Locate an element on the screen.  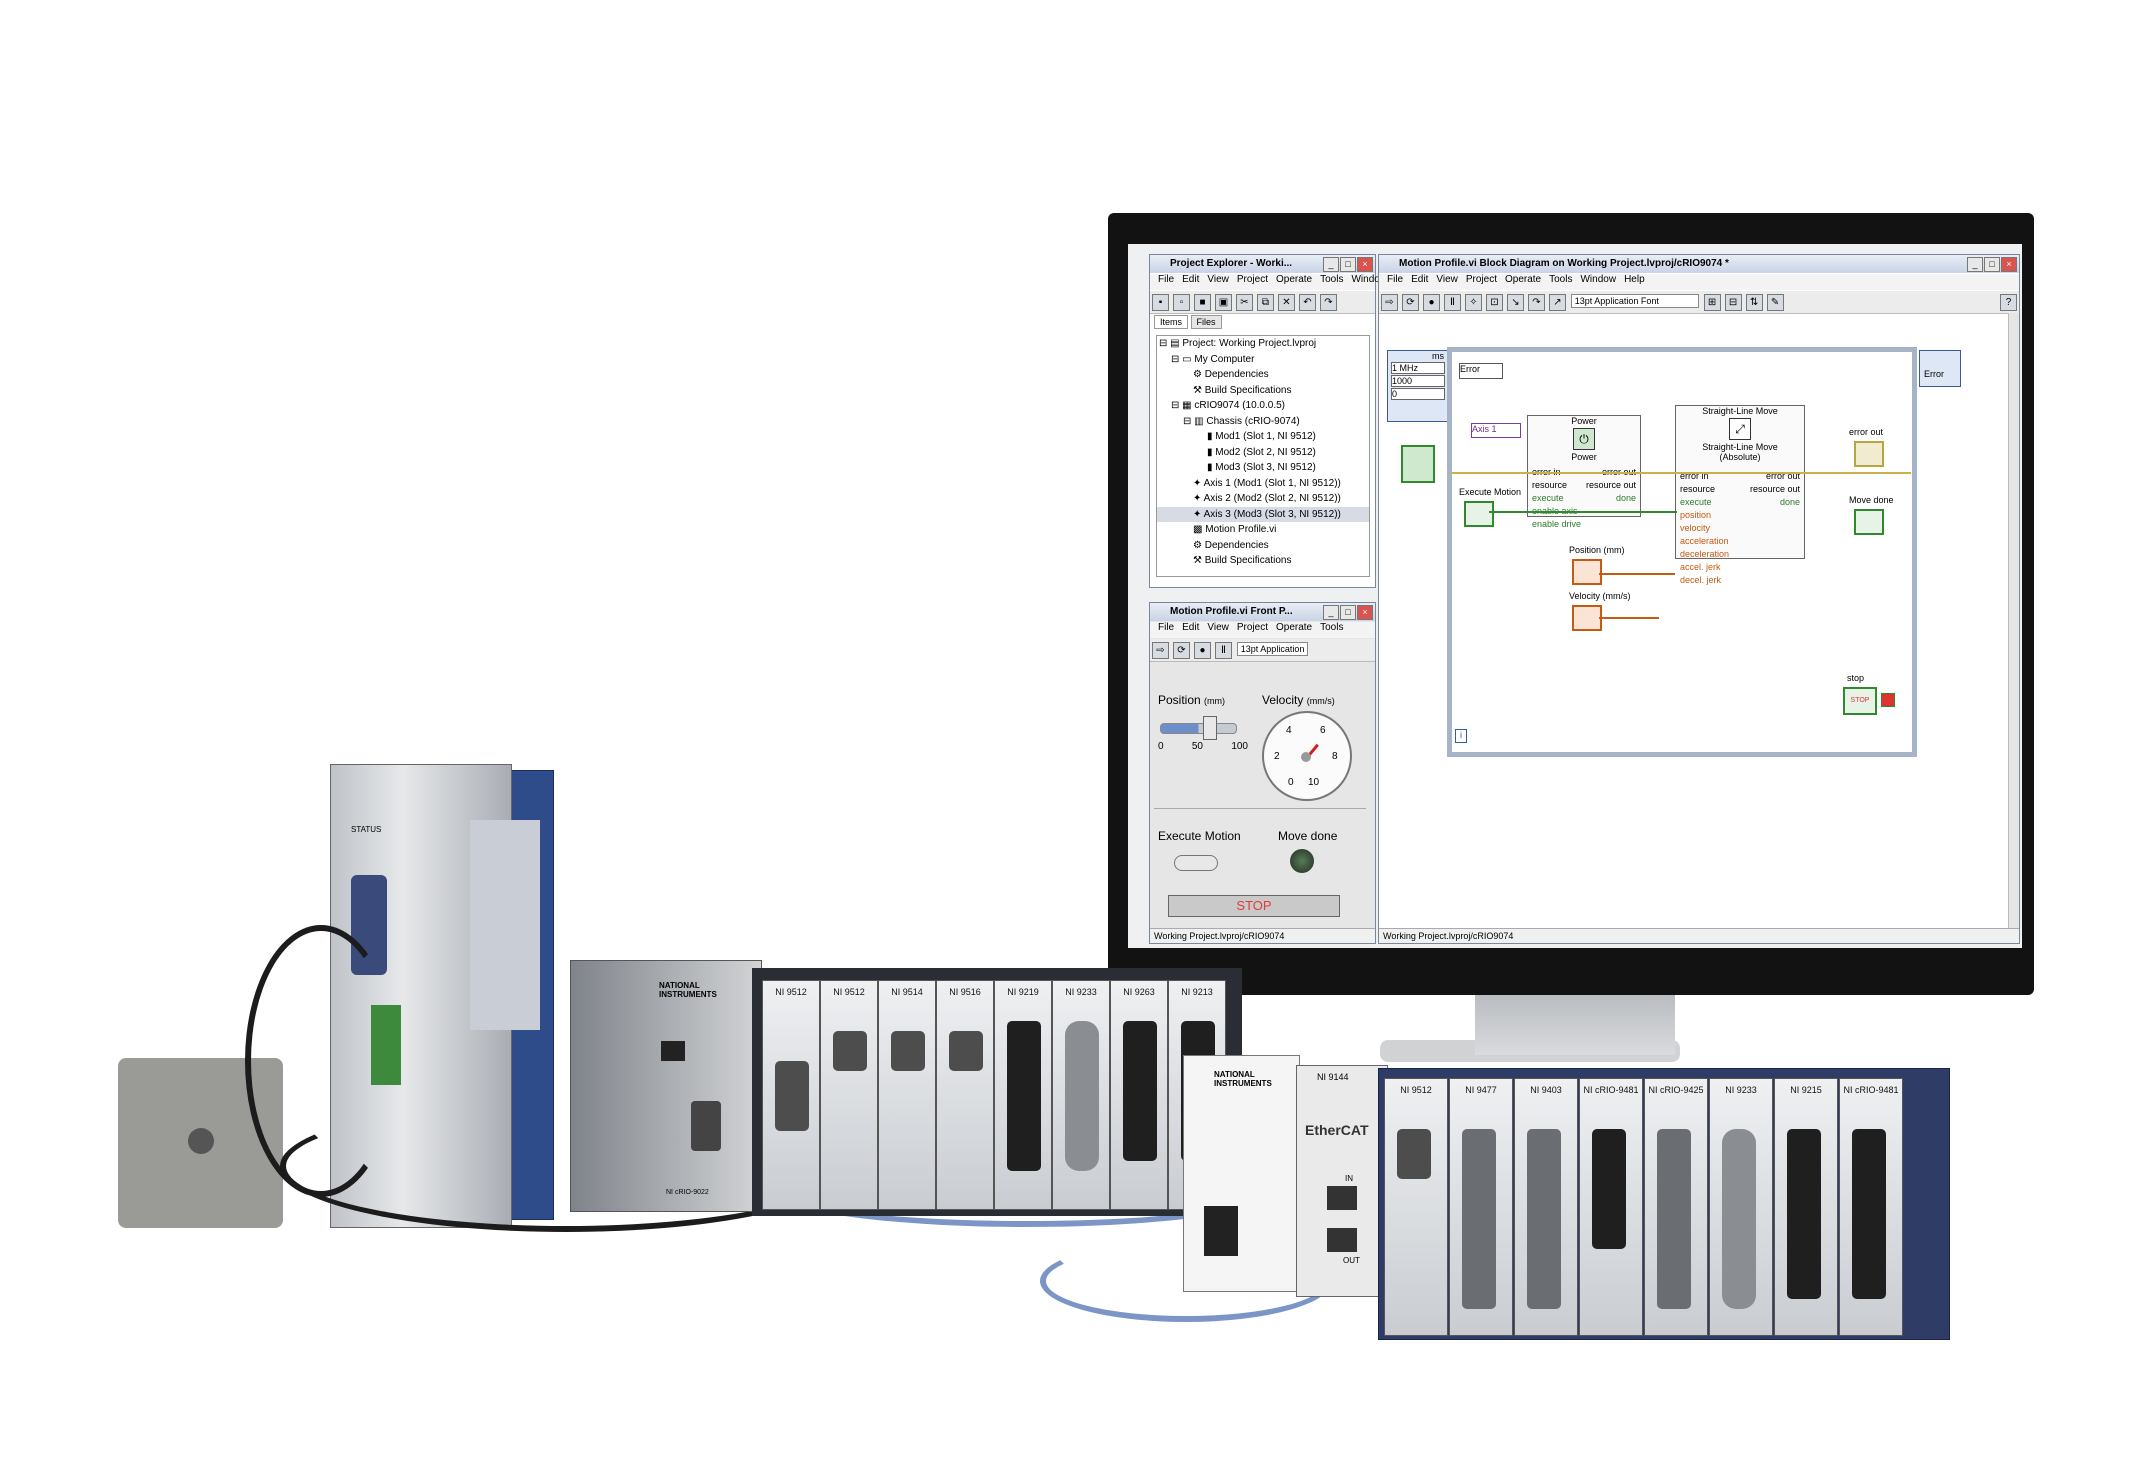
tree-item: ▮ Mod2 (Slot 2, NI 9512) is located at coordinates (1263, 453).